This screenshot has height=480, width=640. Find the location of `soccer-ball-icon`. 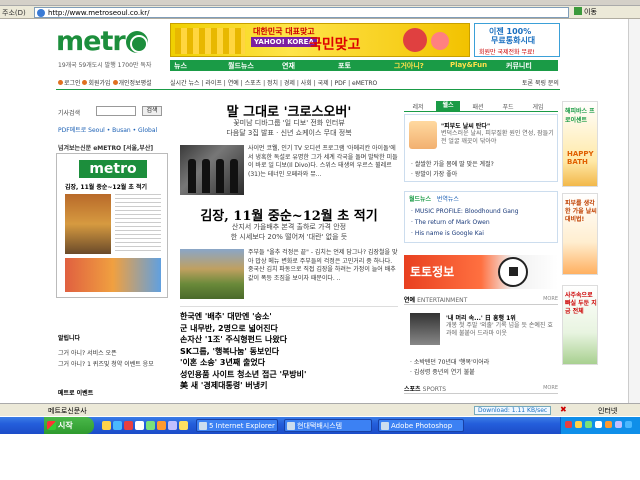

soccer-ball-icon is located at coordinates (513, 272).